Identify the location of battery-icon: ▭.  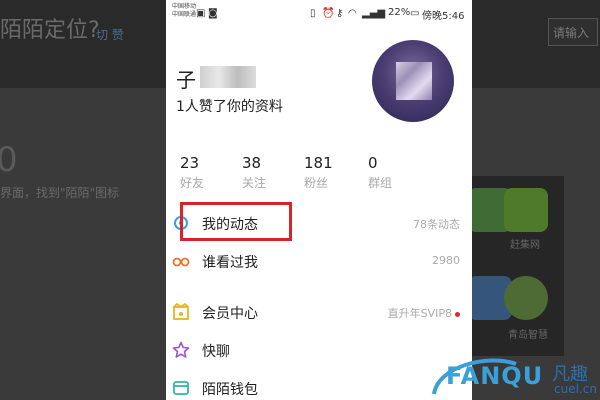
(415, 13).